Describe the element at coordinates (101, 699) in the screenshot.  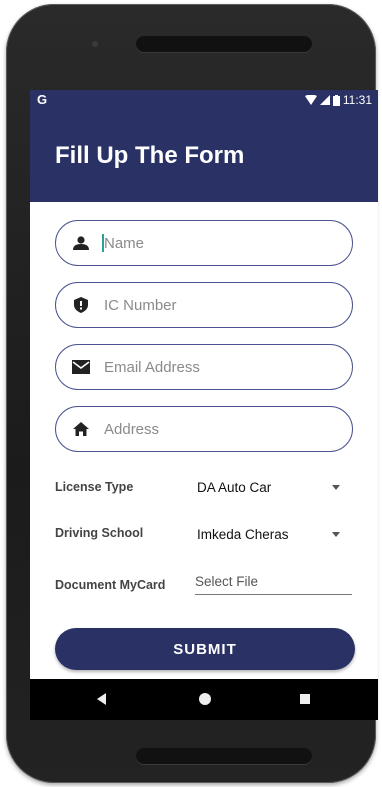
I see `back-icon` at that location.